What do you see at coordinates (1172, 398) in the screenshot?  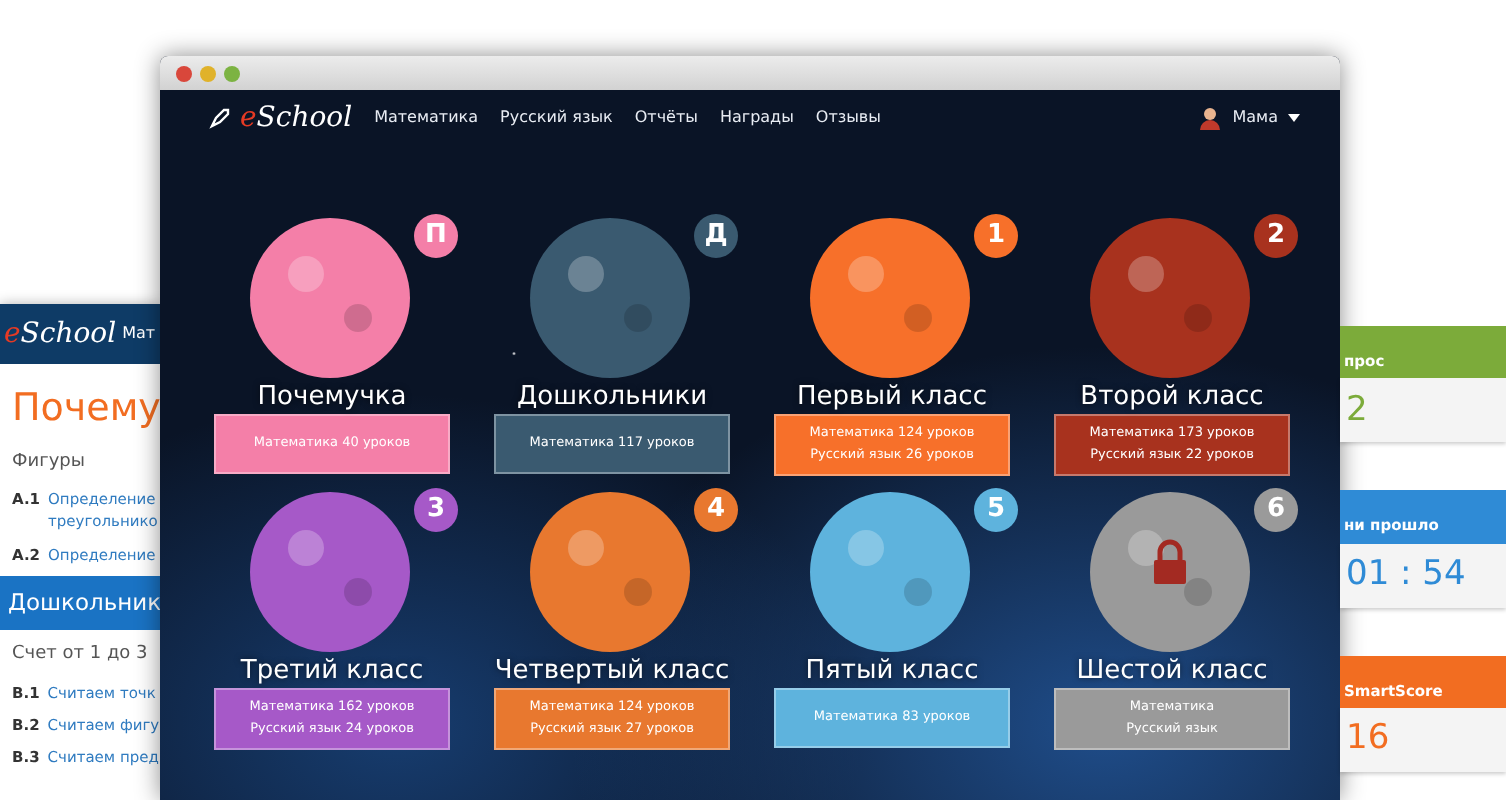 I see `planet-title: Второй класс` at bounding box center [1172, 398].